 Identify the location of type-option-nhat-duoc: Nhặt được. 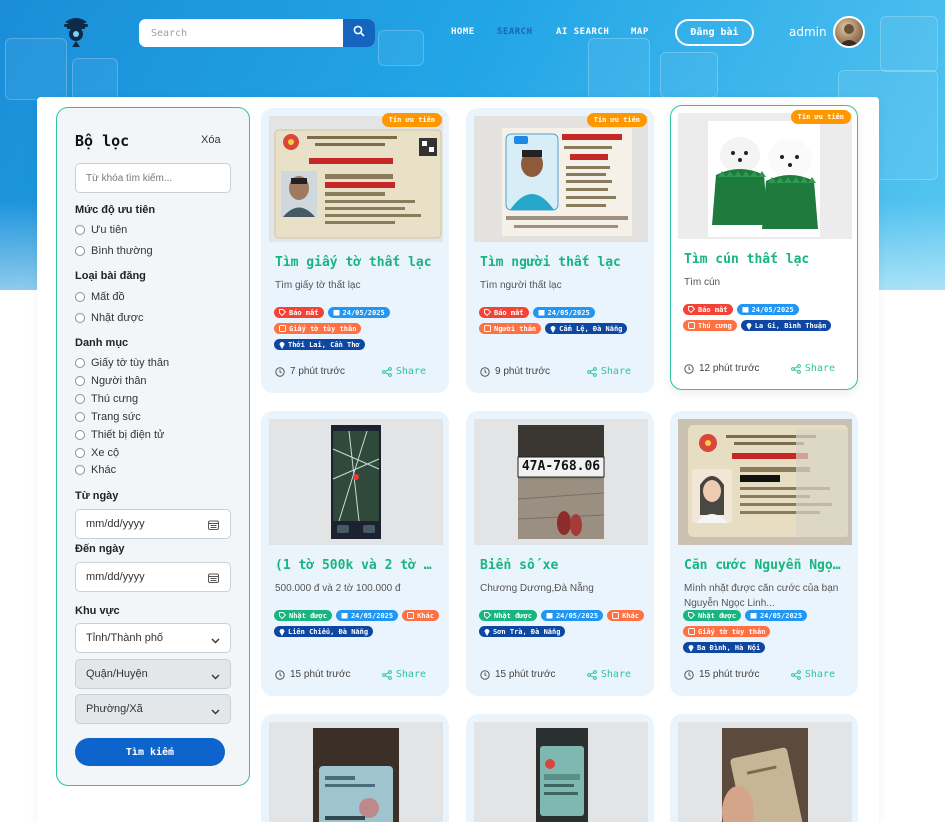
(109, 318).